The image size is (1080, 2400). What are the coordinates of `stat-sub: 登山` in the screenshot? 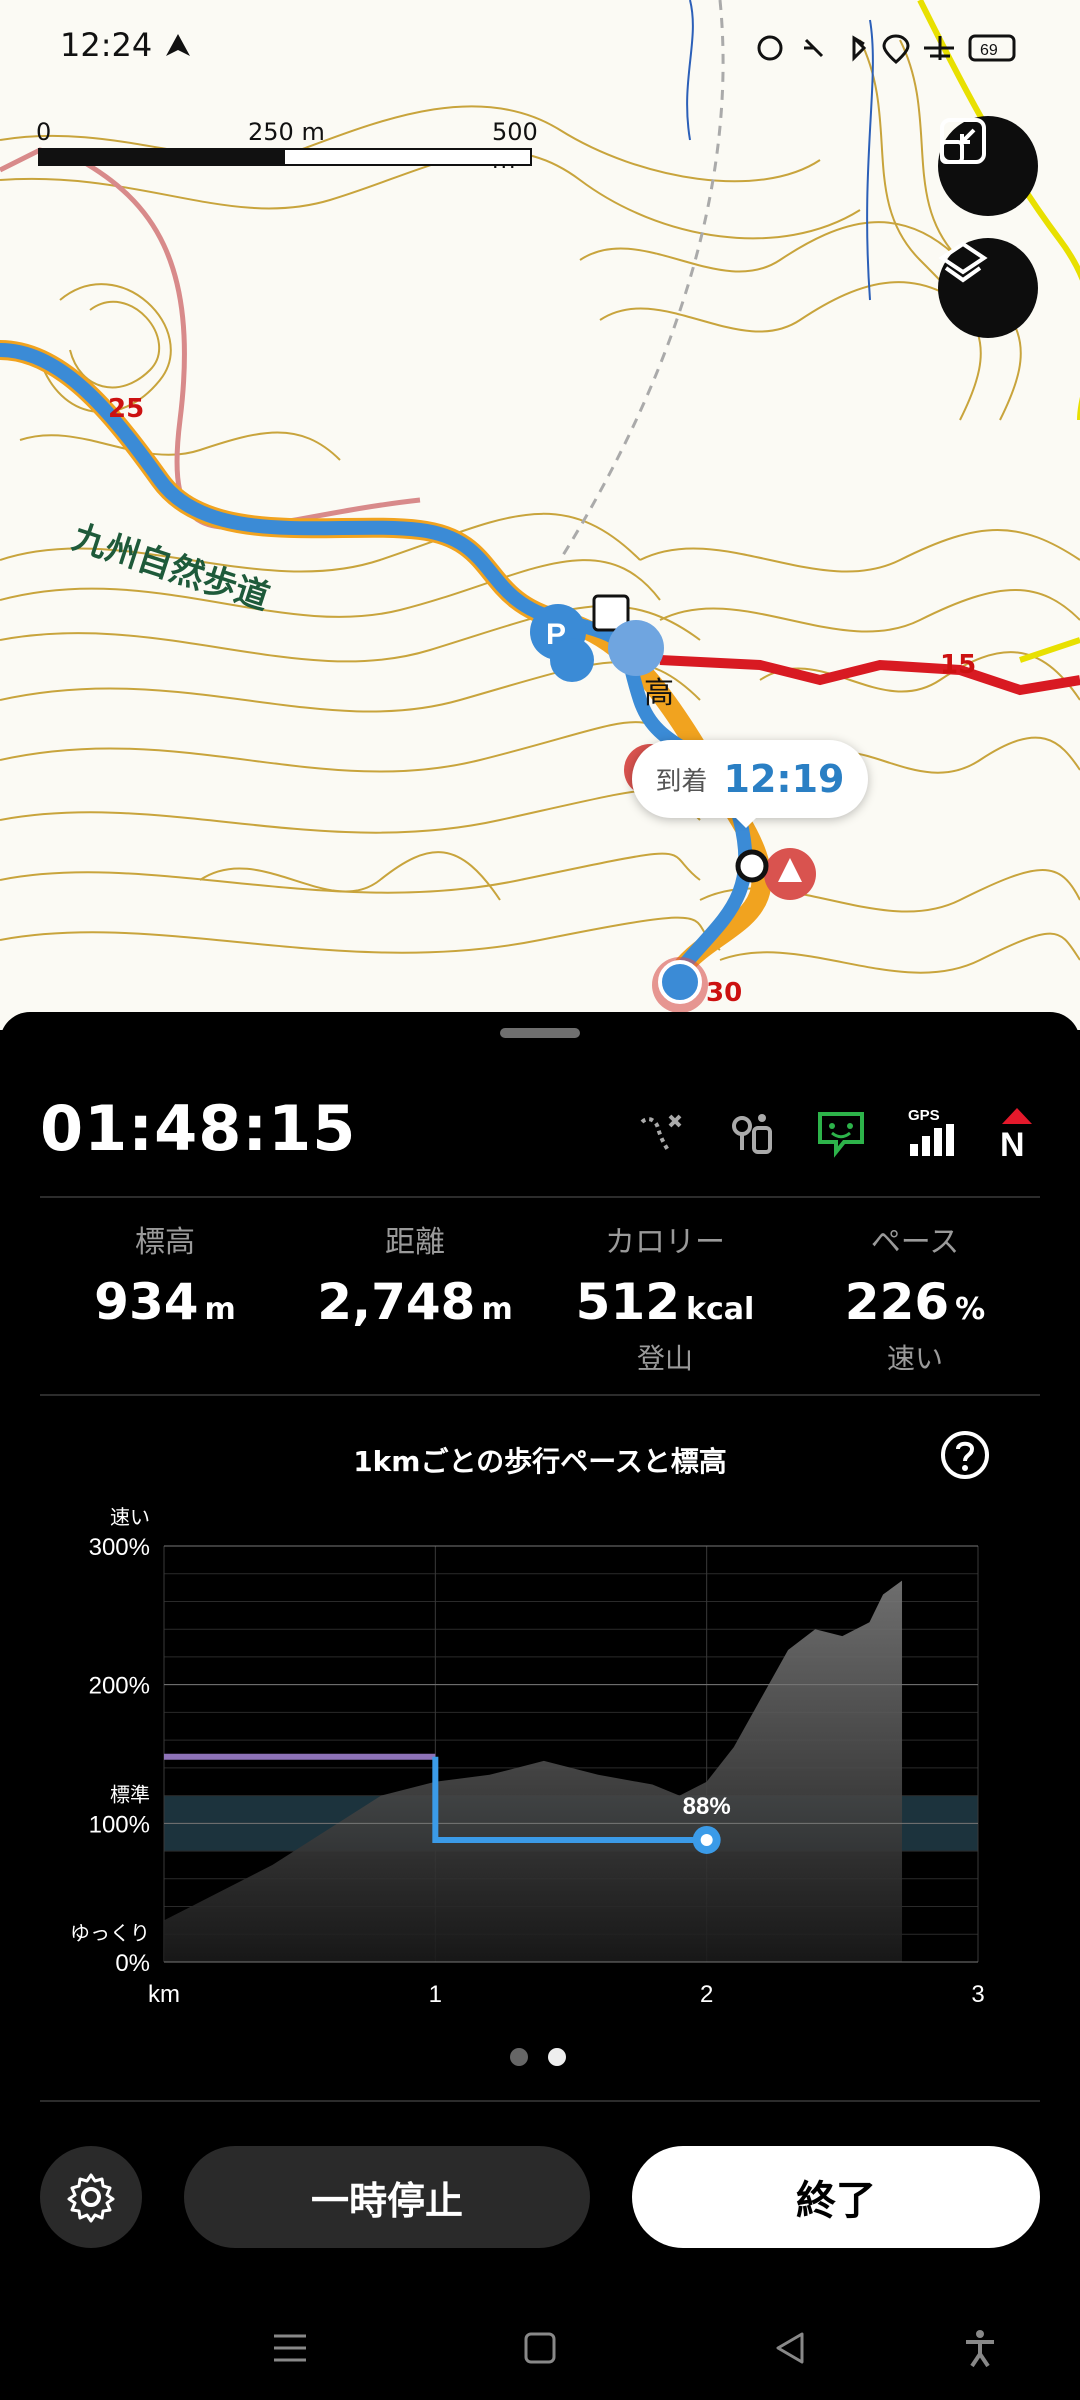 It's located at (664, 1358).